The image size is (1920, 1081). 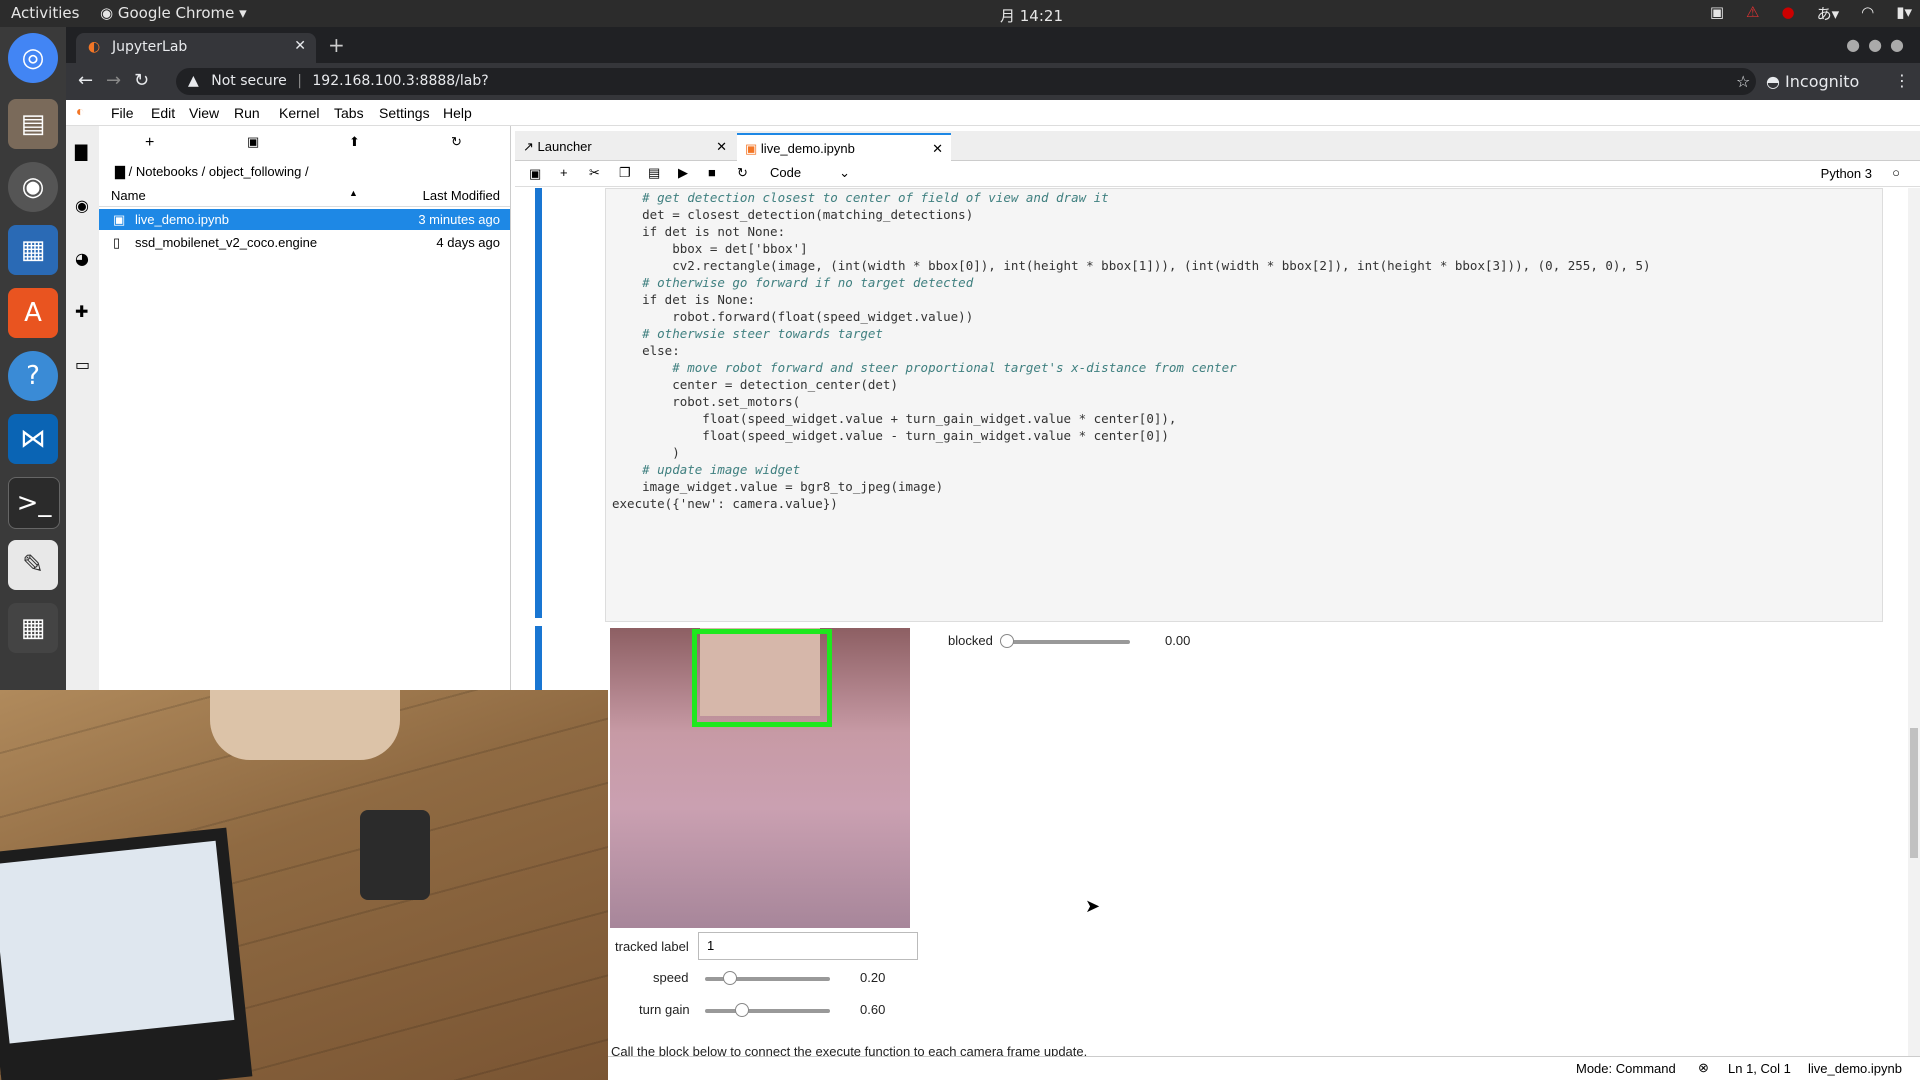 What do you see at coordinates (81, 311) in the screenshot?
I see `wrench-icon: ✚` at bounding box center [81, 311].